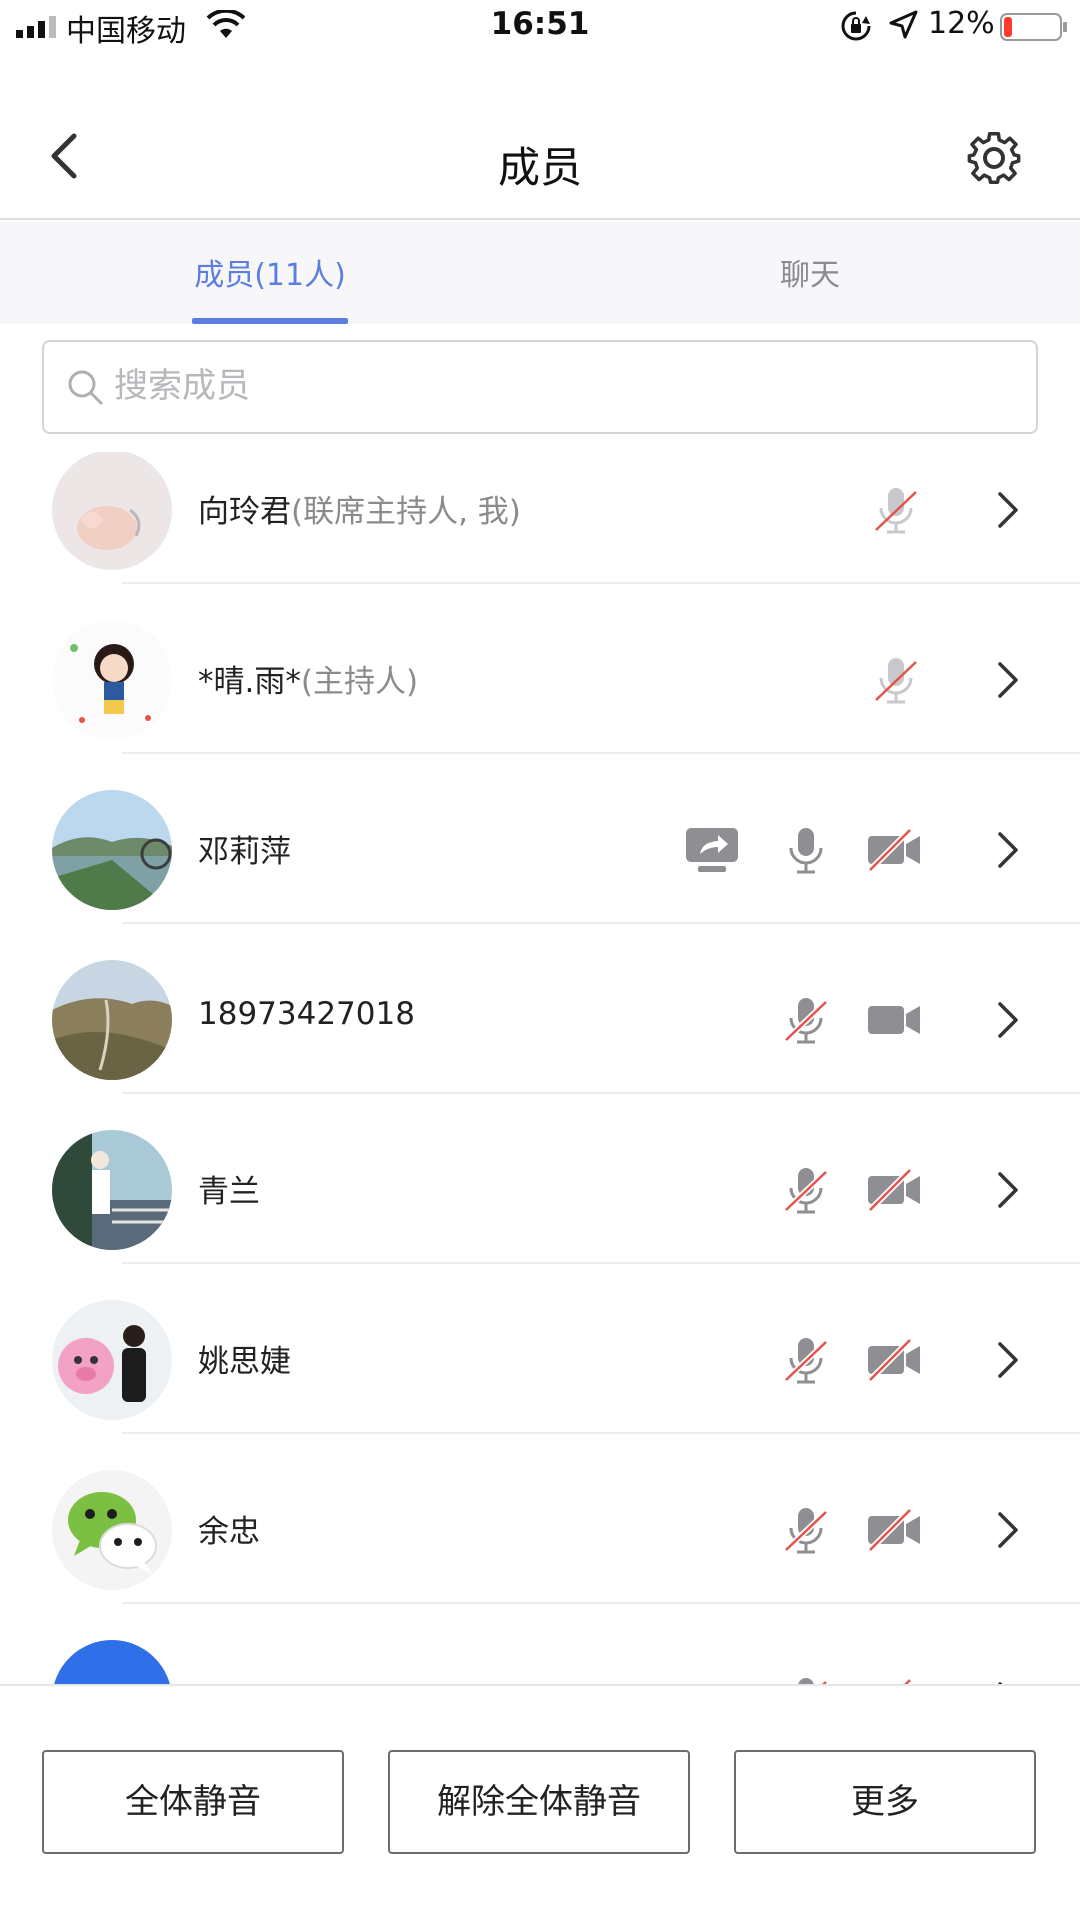 The image size is (1080, 1920). I want to click on member-row: 向玲君(联席主持人, 我), so click(540, 518).